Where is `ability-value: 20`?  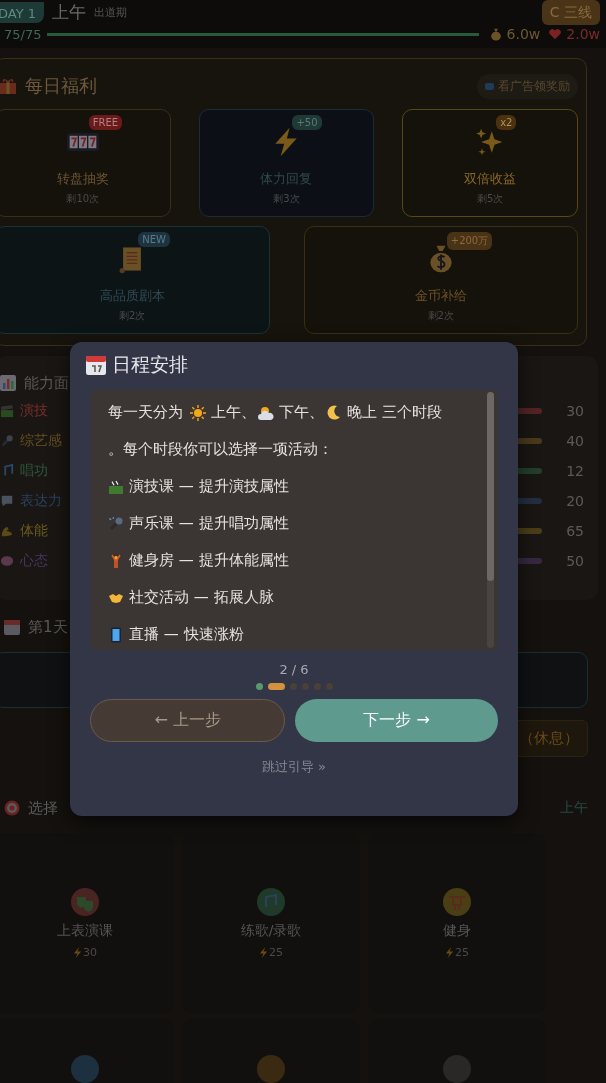 ability-value: 20 is located at coordinates (574, 501).